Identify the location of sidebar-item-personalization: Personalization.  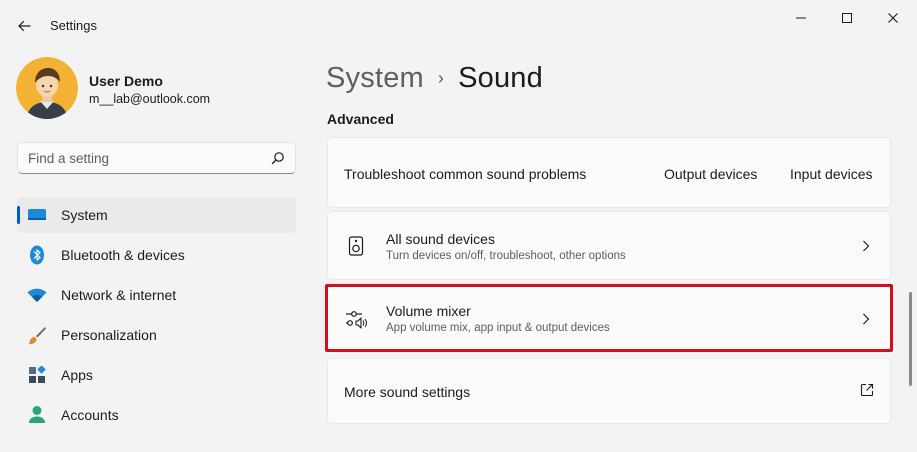
(156, 335).